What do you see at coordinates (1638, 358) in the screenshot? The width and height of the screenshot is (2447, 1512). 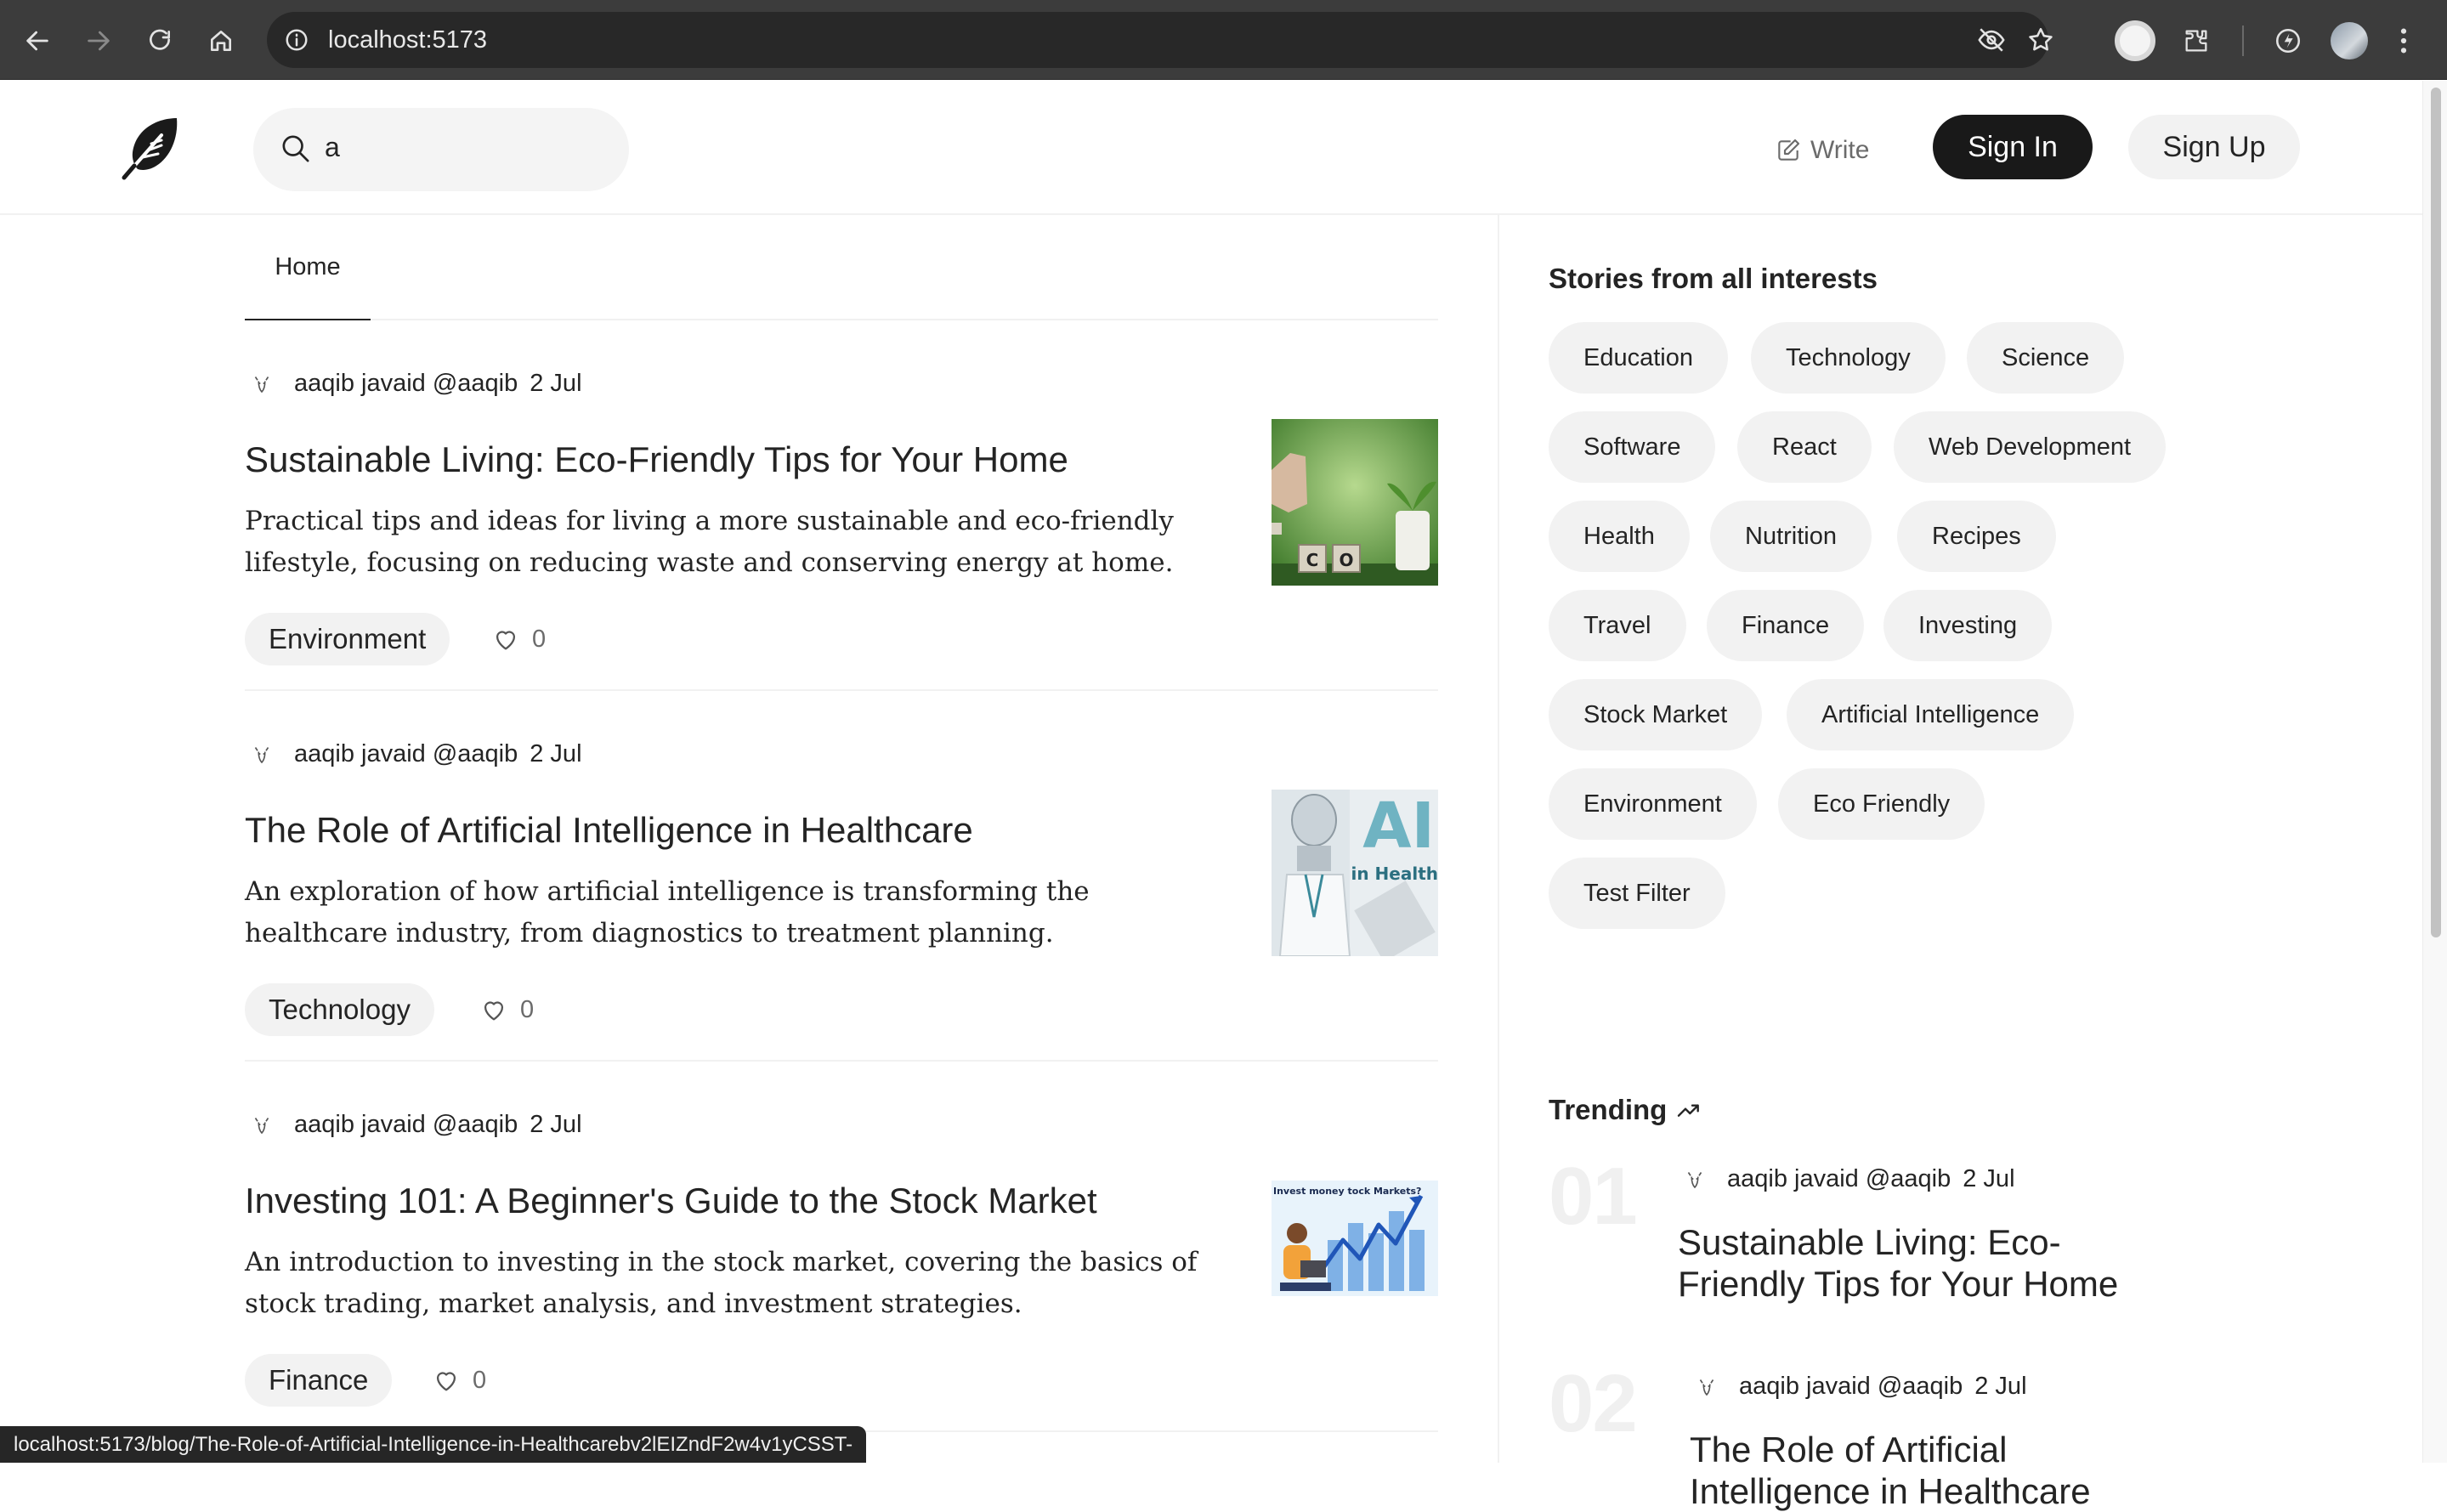 I see `chip-education: Education` at bounding box center [1638, 358].